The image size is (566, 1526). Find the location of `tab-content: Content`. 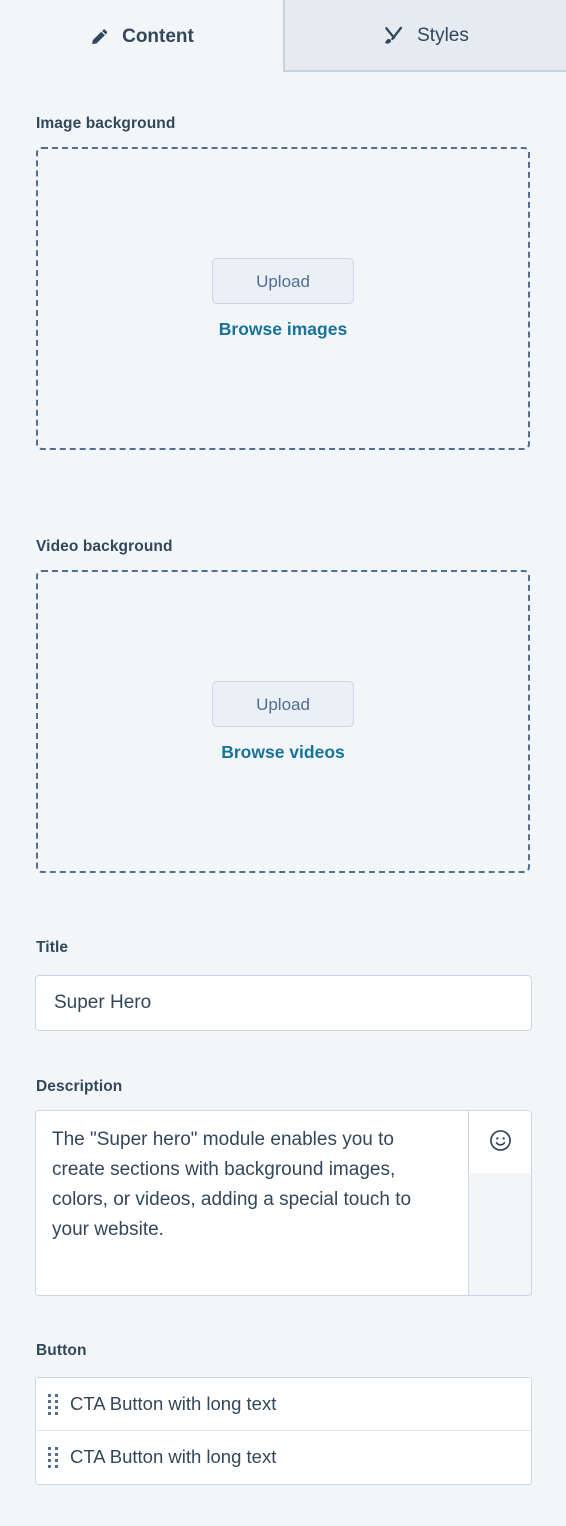

tab-content: Content is located at coordinates (141, 36).